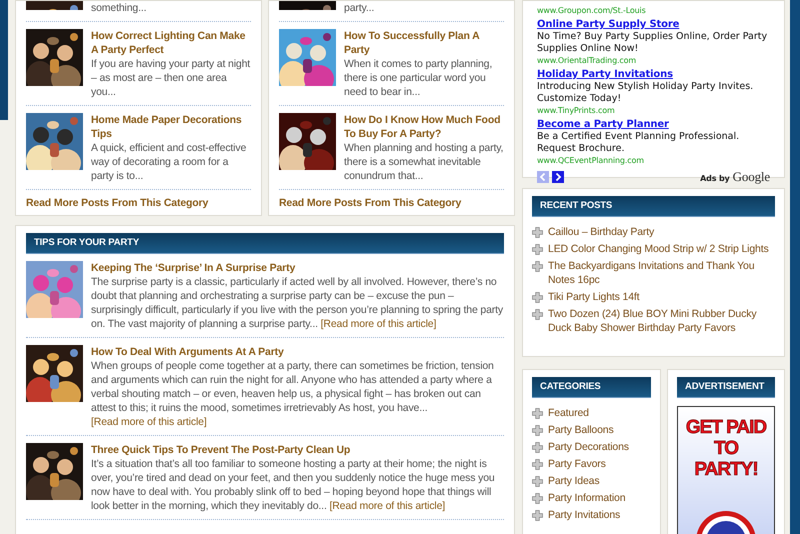 This screenshot has width=800, height=534. Describe the element at coordinates (594, 297) in the screenshot. I see `sidebar-link: Tiki Party Lights 14ft` at that location.